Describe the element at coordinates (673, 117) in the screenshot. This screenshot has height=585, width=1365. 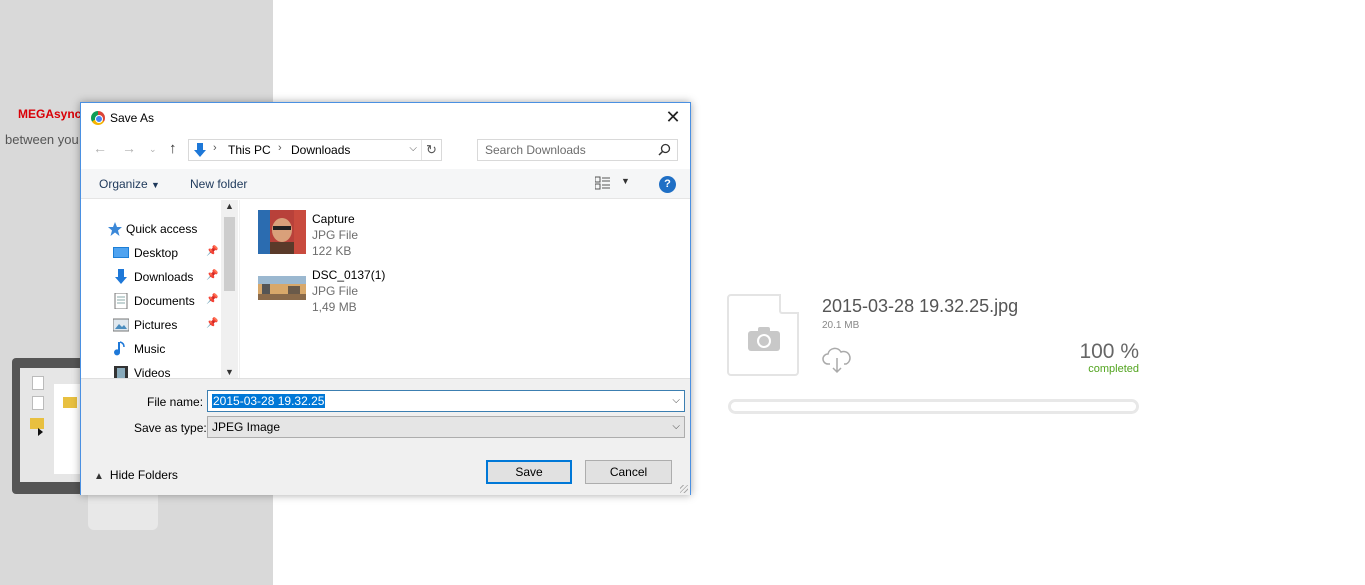
I see `close-icon: ✕` at that location.